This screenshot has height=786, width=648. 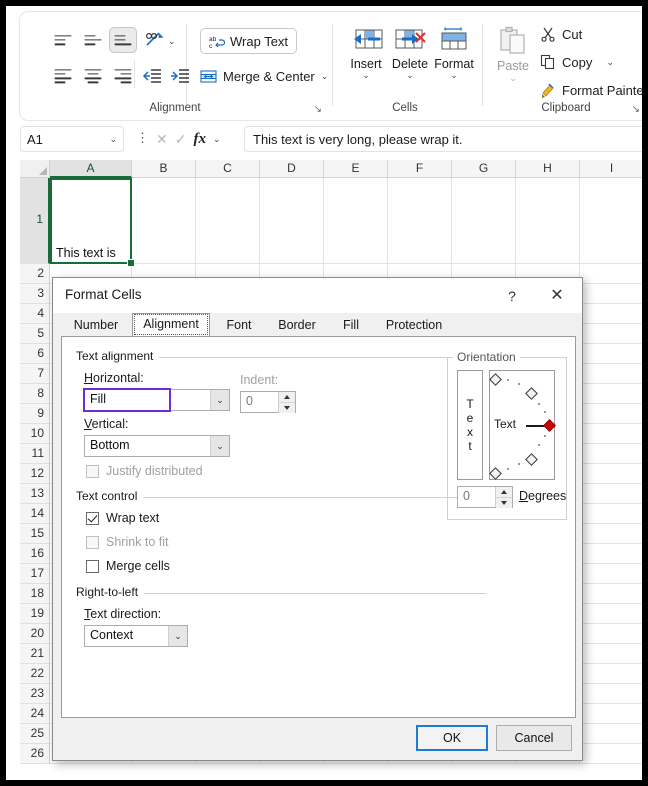 What do you see at coordinates (123, 40) in the screenshot?
I see `align-bottom-icon` at bounding box center [123, 40].